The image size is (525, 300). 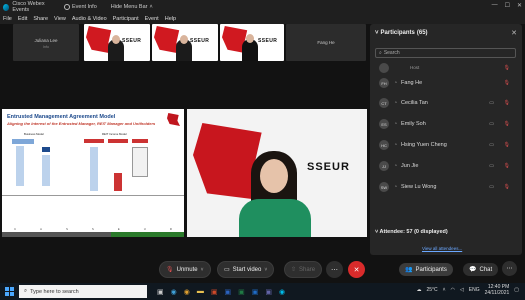 What do you see at coordinates (126, 19) in the screenshot?
I see `menu-participant: Participant` at bounding box center [126, 19].